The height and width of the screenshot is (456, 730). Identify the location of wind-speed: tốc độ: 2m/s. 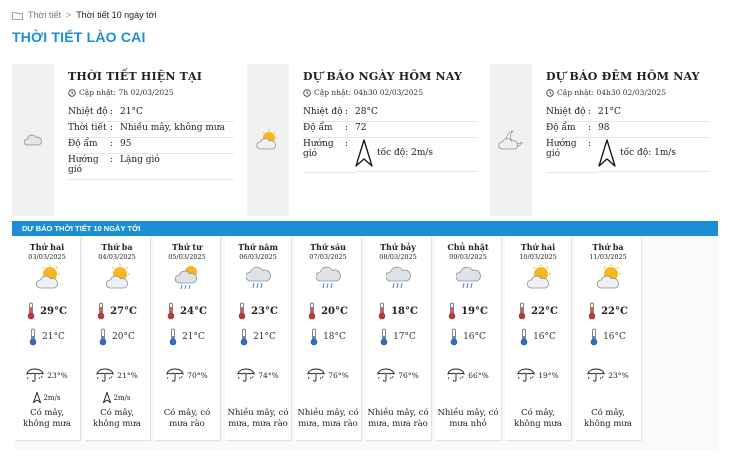
(405, 153).